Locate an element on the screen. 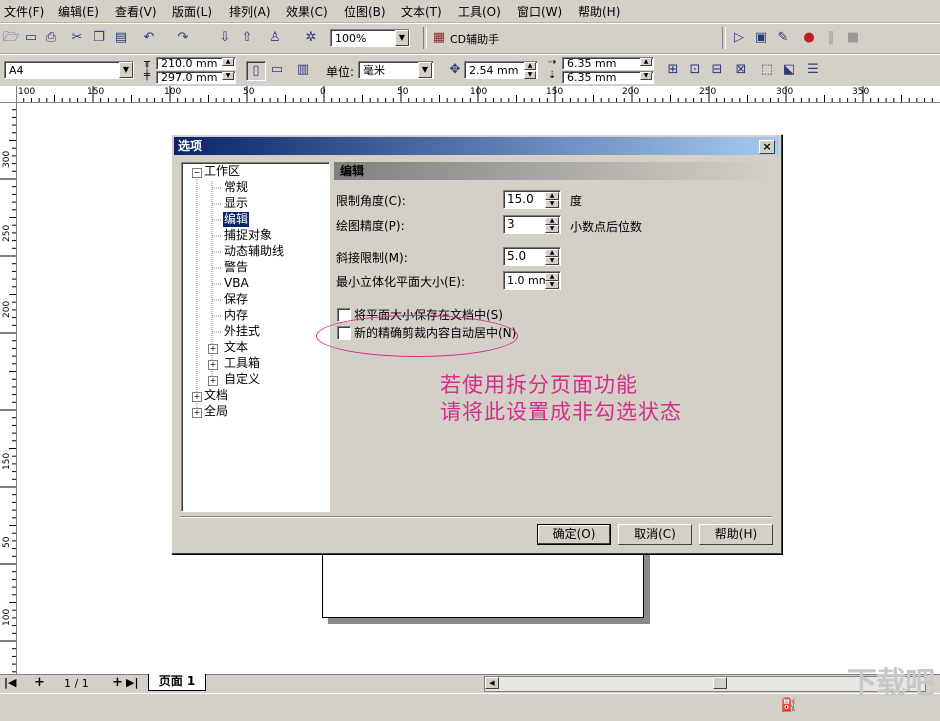  menu-arrange: 排列(A) is located at coordinates (250, 11).